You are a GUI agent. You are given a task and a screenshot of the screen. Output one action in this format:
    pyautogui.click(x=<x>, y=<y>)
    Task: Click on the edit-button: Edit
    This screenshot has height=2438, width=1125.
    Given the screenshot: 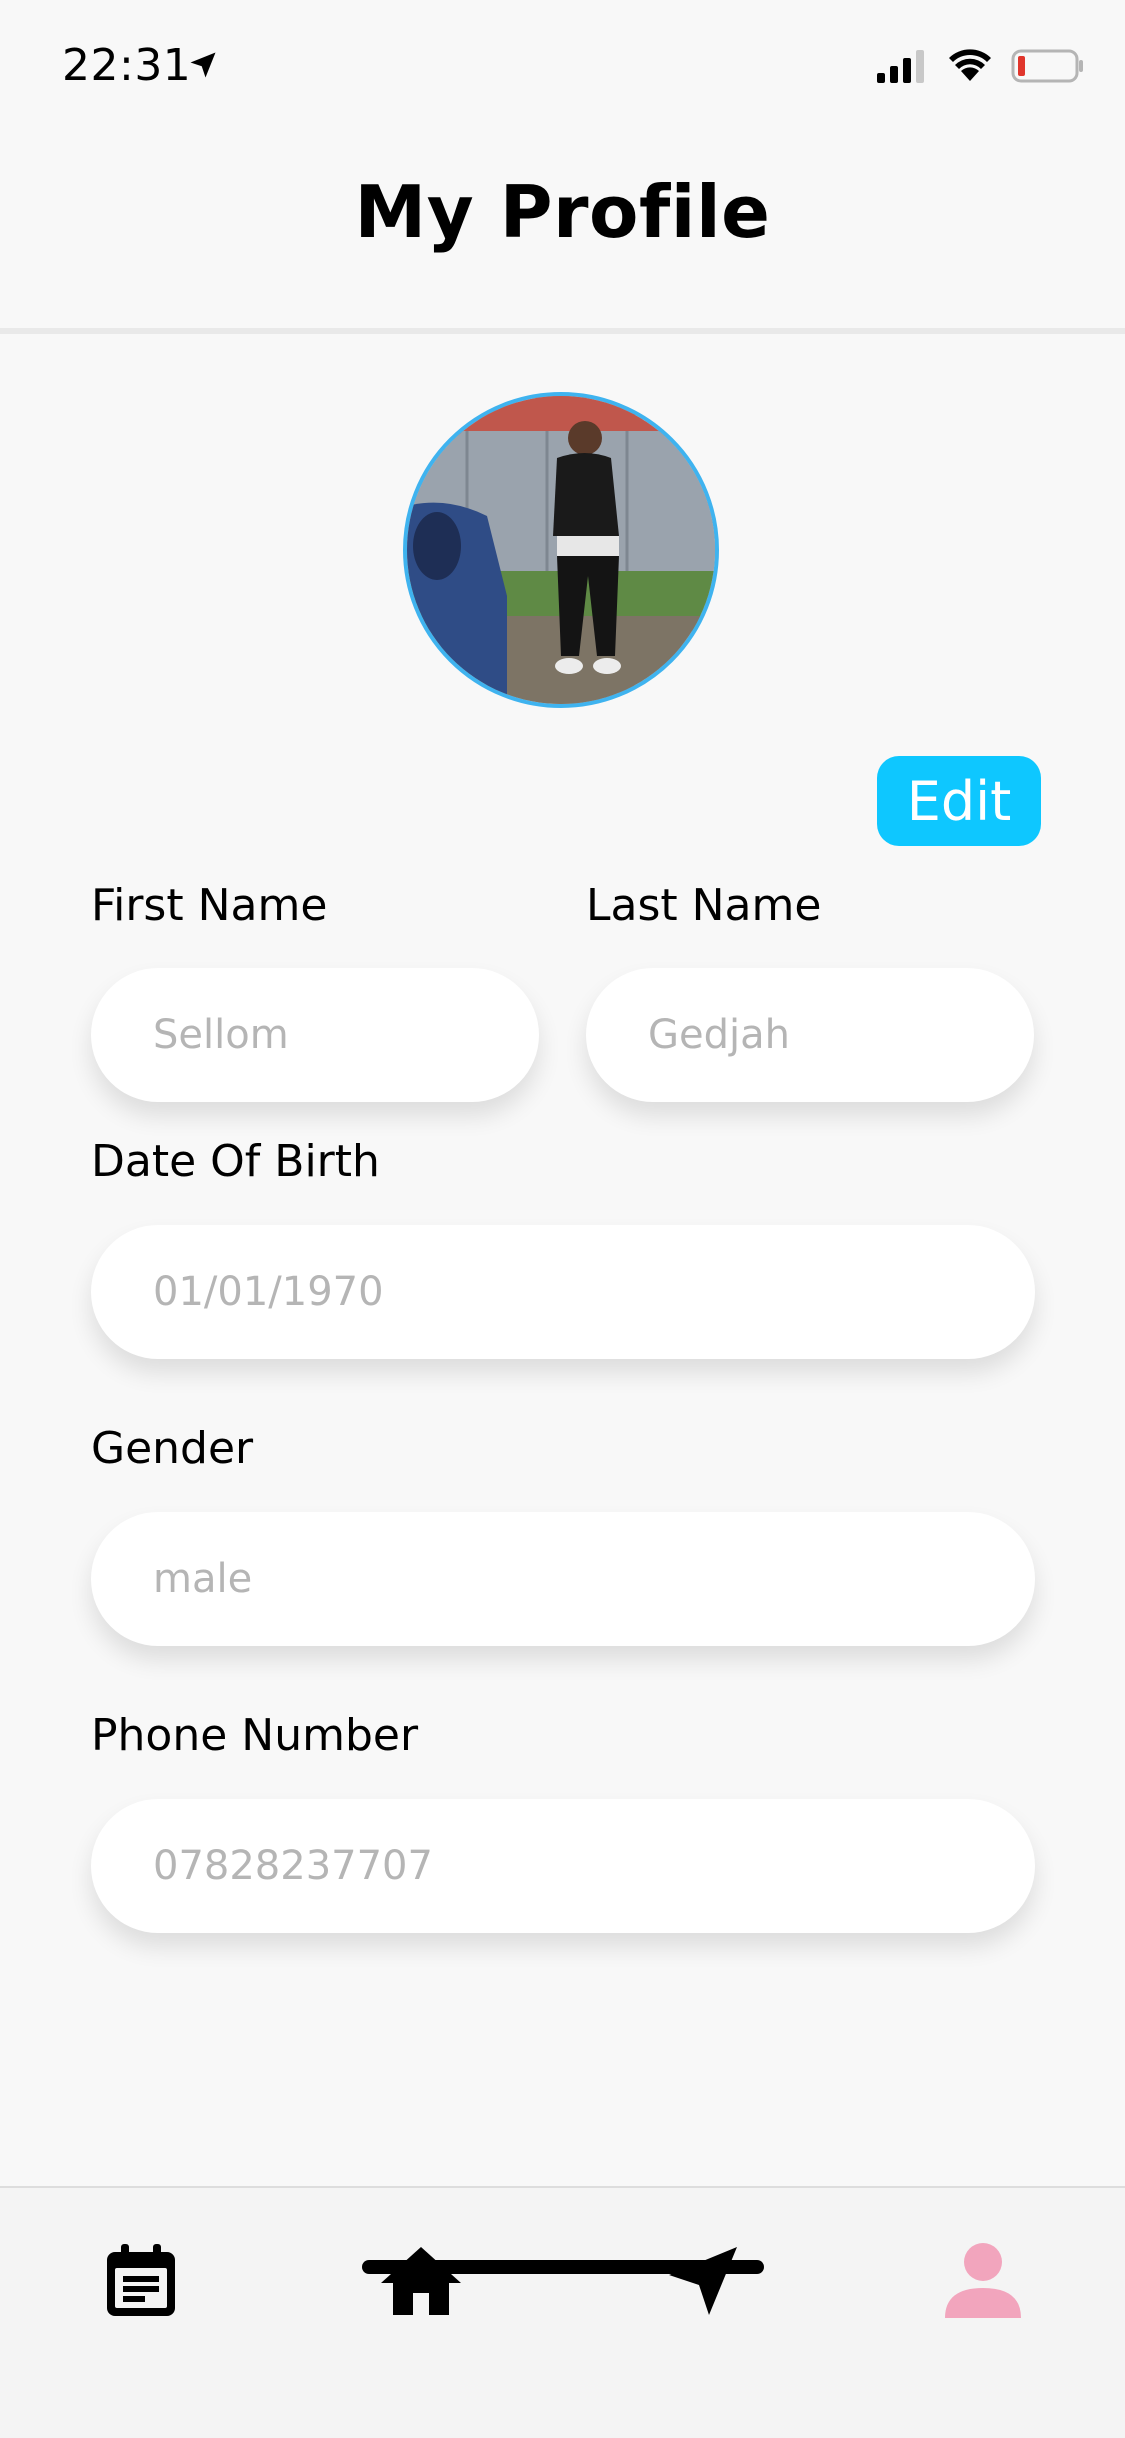 What is the action you would take?
    pyautogui.click(x=959, y=801)
    